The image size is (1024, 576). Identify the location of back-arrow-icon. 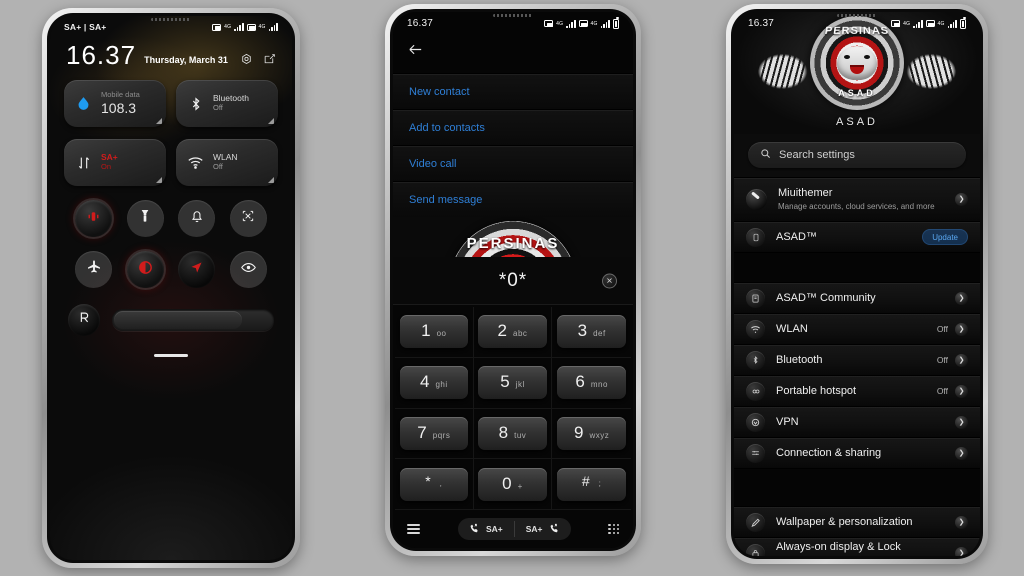
(415, 53).